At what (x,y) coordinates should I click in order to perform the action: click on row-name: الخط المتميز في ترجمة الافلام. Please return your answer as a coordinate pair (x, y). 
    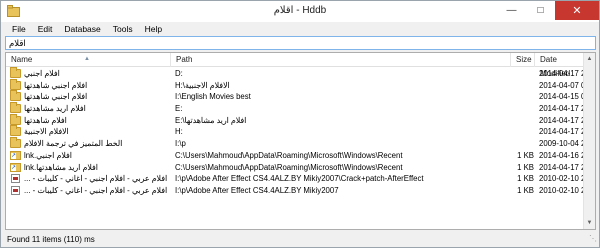
    Looking at the image, I should click on (73, 144).